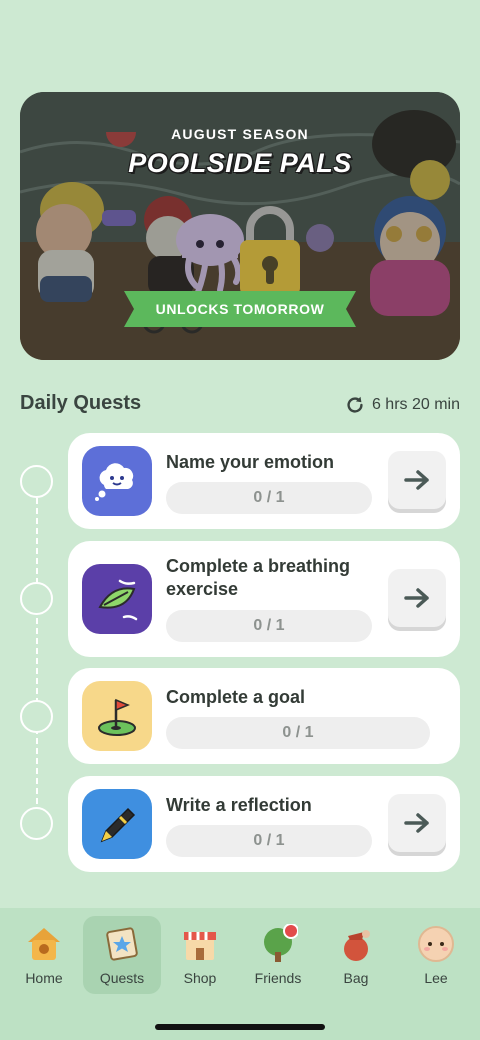 The height and width of the screenshot is (1040, 480). I want to click on quest-title: Complete a goal, so click(236, 697).